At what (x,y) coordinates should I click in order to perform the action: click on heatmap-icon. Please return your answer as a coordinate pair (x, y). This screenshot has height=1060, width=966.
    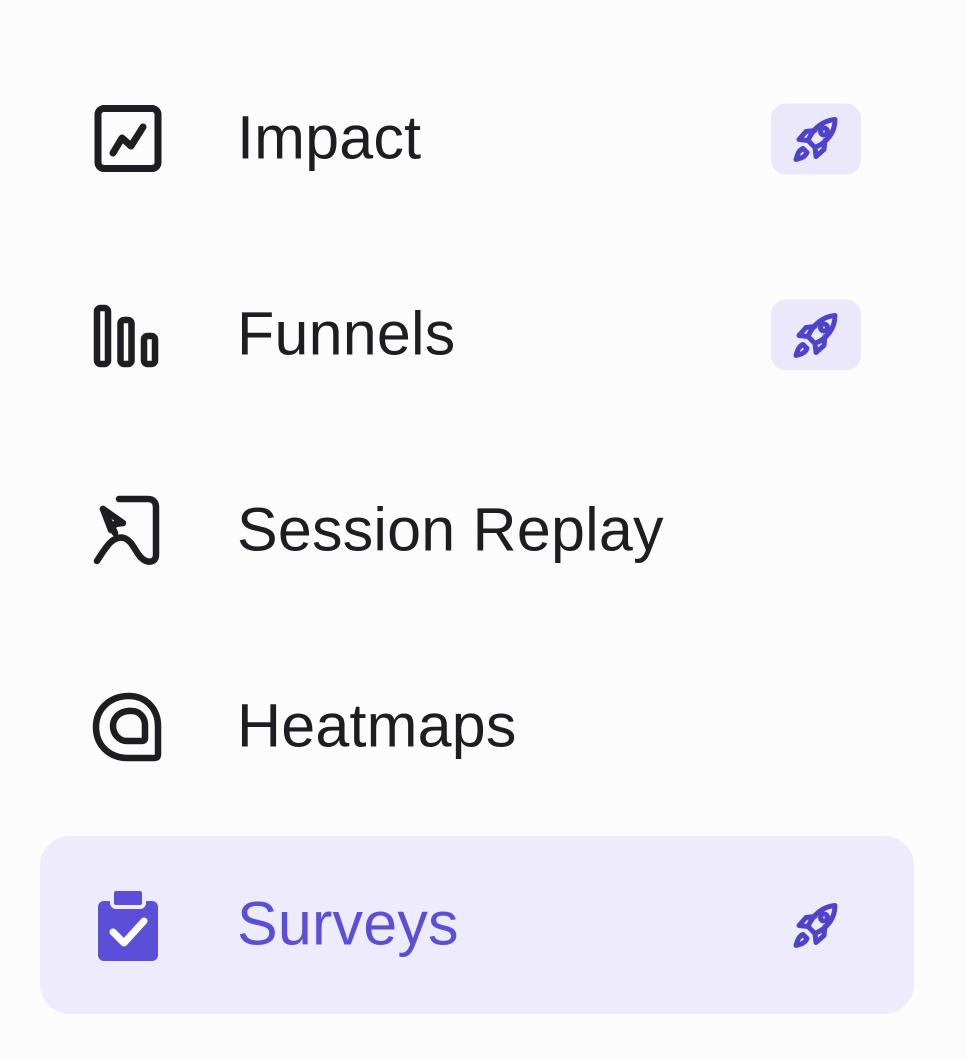
    Looking at the image, I should click on (128, 727).